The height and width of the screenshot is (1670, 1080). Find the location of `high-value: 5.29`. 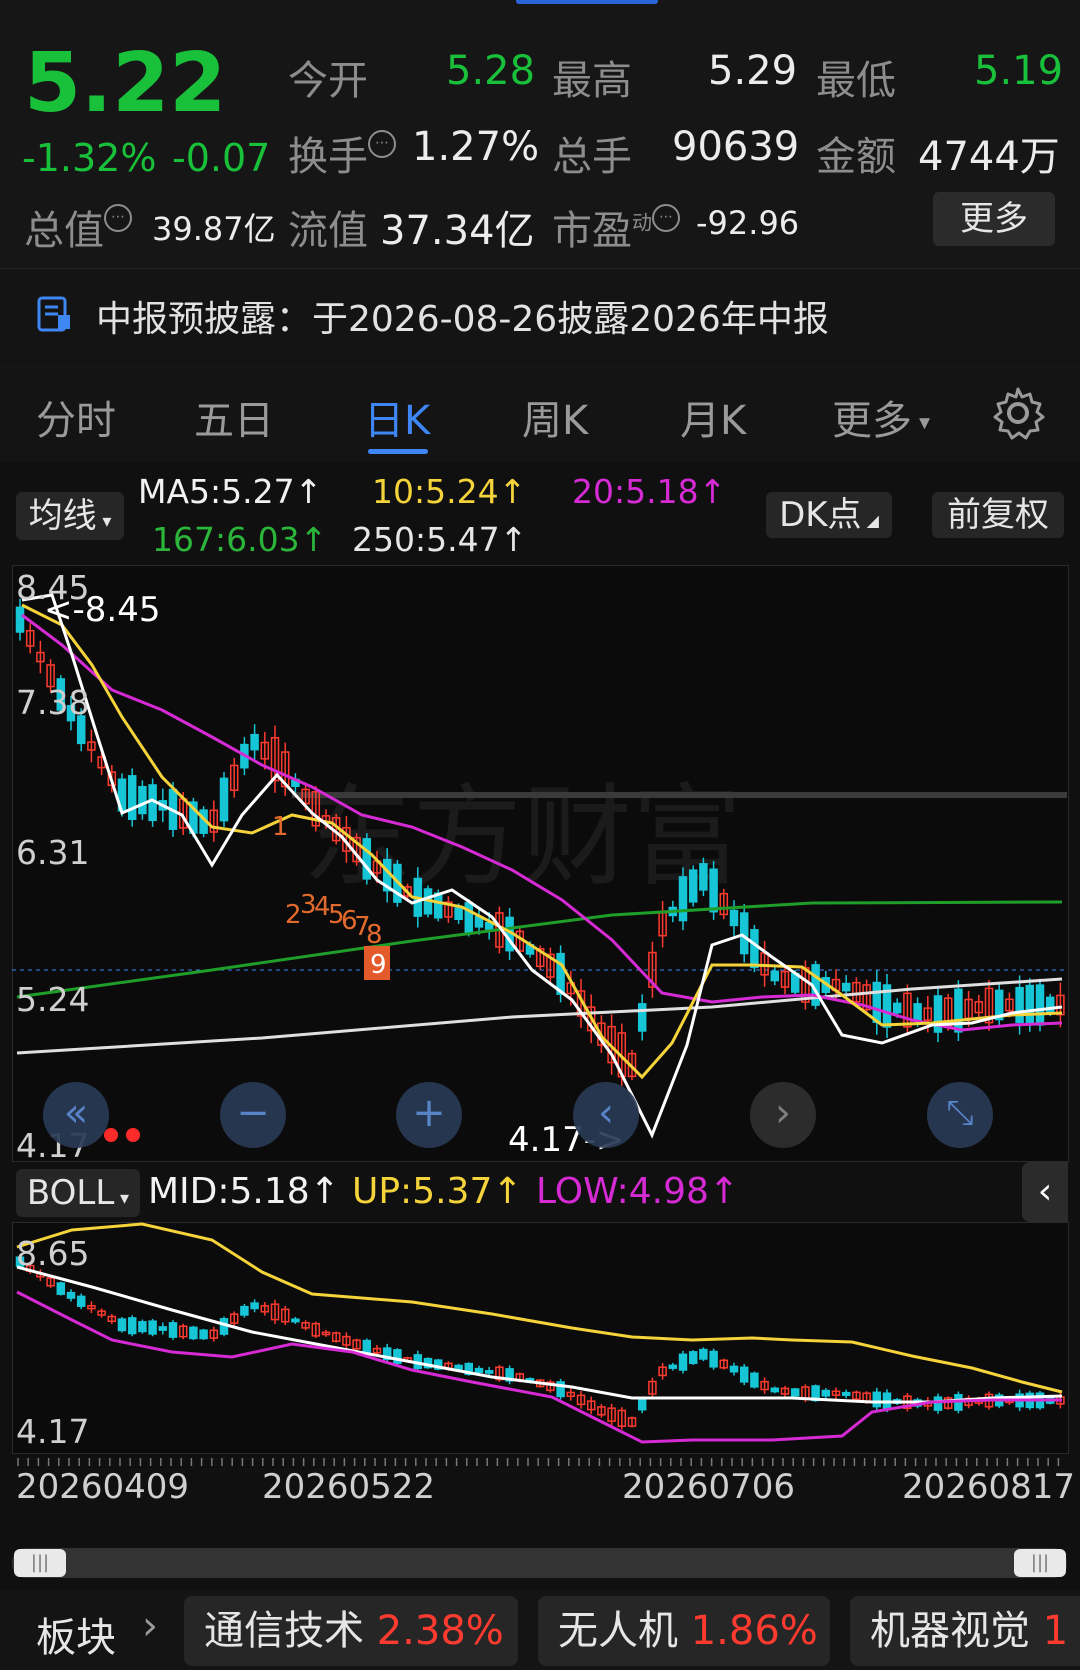

high-value: 5.29 is located at coordinates (753, 71).